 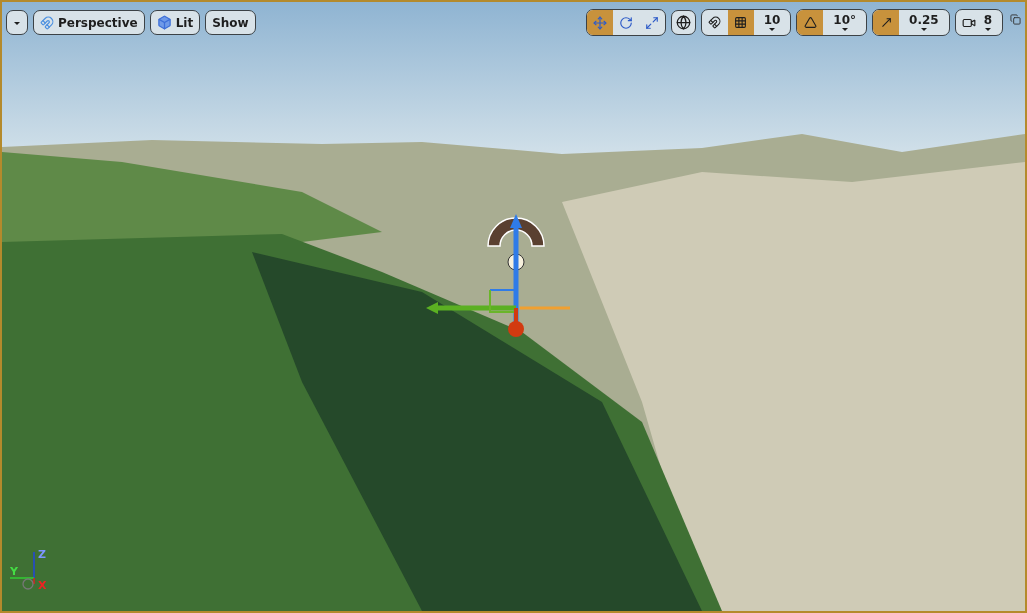 What do you see at coordinates (683, 22) in the screenshot?
I see `globe-icon` at bounding box center [683, 22].